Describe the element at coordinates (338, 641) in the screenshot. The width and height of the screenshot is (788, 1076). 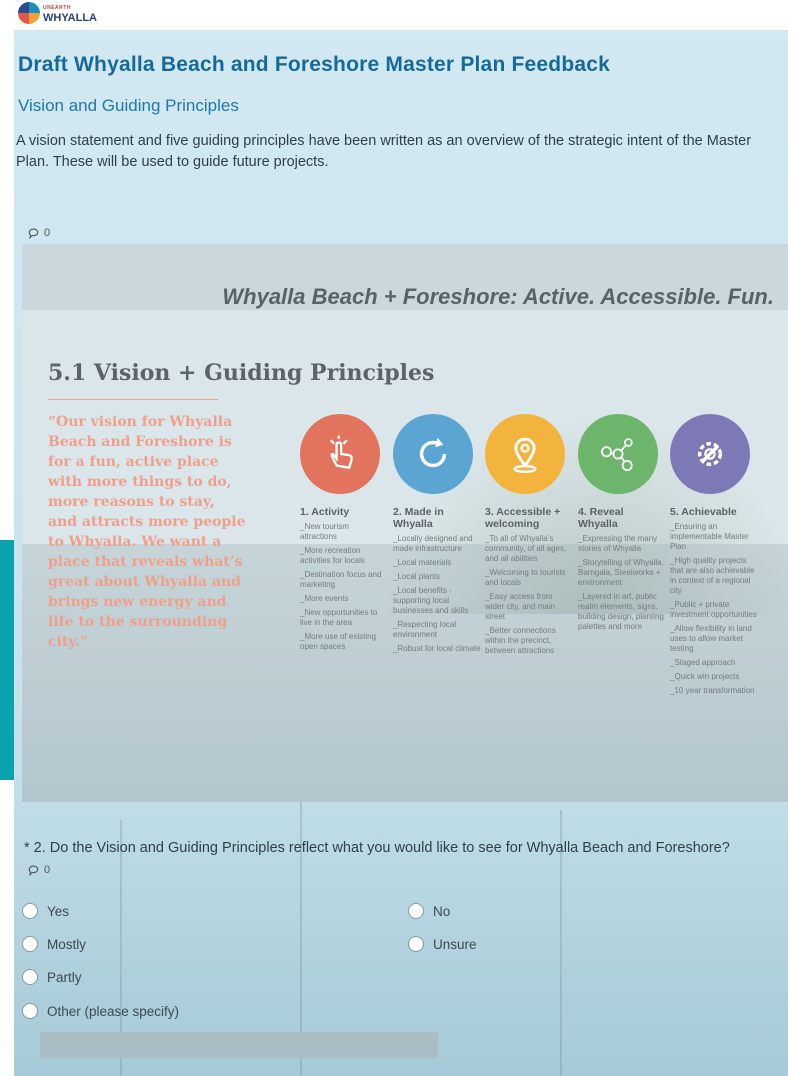
I see `principle-item: _More use of existing open spaces` at that location.